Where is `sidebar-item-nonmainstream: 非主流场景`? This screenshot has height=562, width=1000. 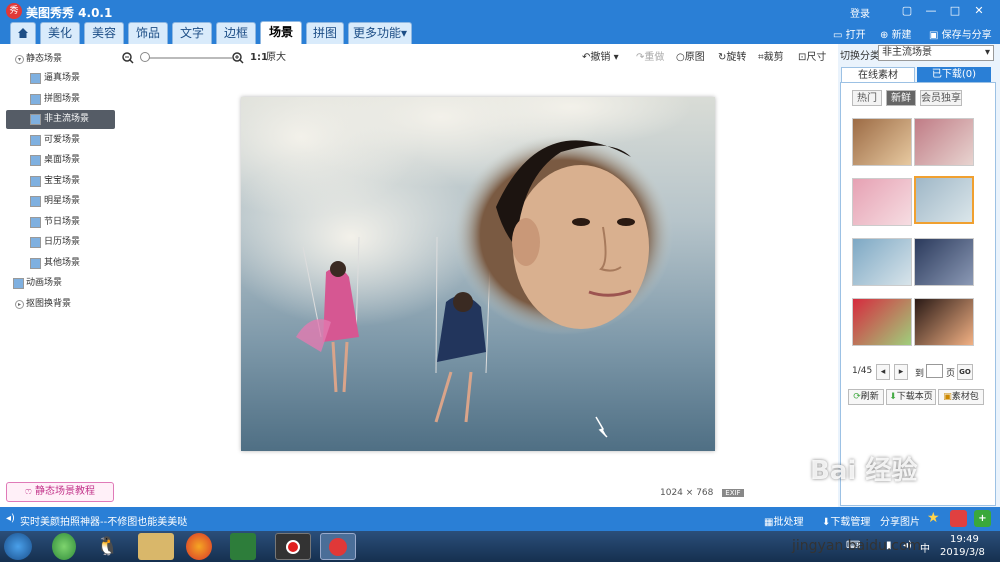
sidebar-item-nonmainstream: 非主流场景 is located at coordinates (60, 119).